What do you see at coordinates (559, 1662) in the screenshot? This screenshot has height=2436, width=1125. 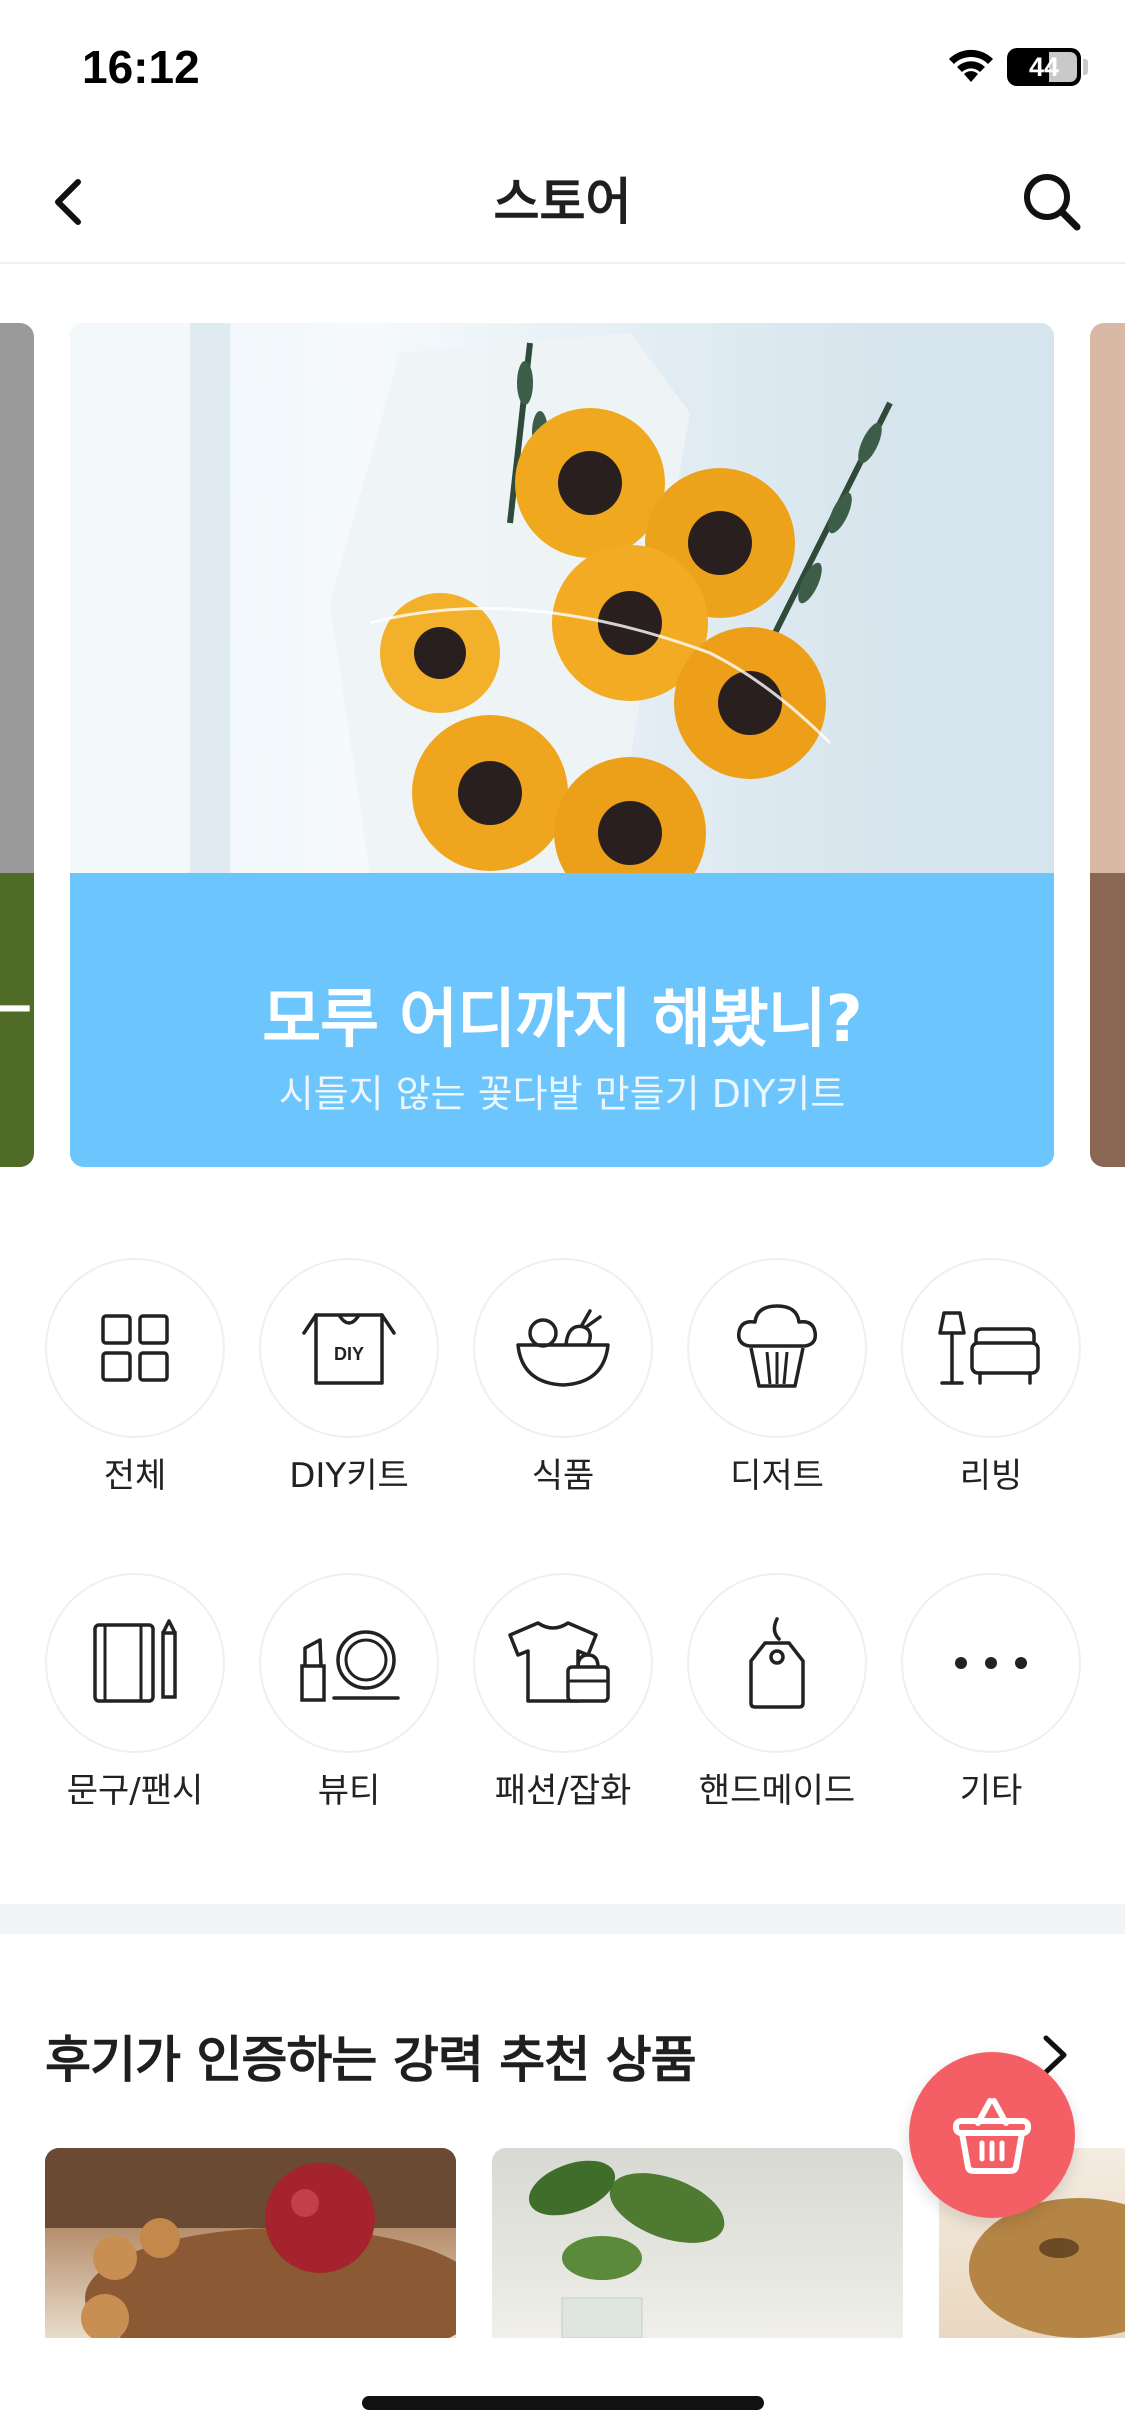 I see `tshirt-bag-icon` at bounding box center [559, 1662].